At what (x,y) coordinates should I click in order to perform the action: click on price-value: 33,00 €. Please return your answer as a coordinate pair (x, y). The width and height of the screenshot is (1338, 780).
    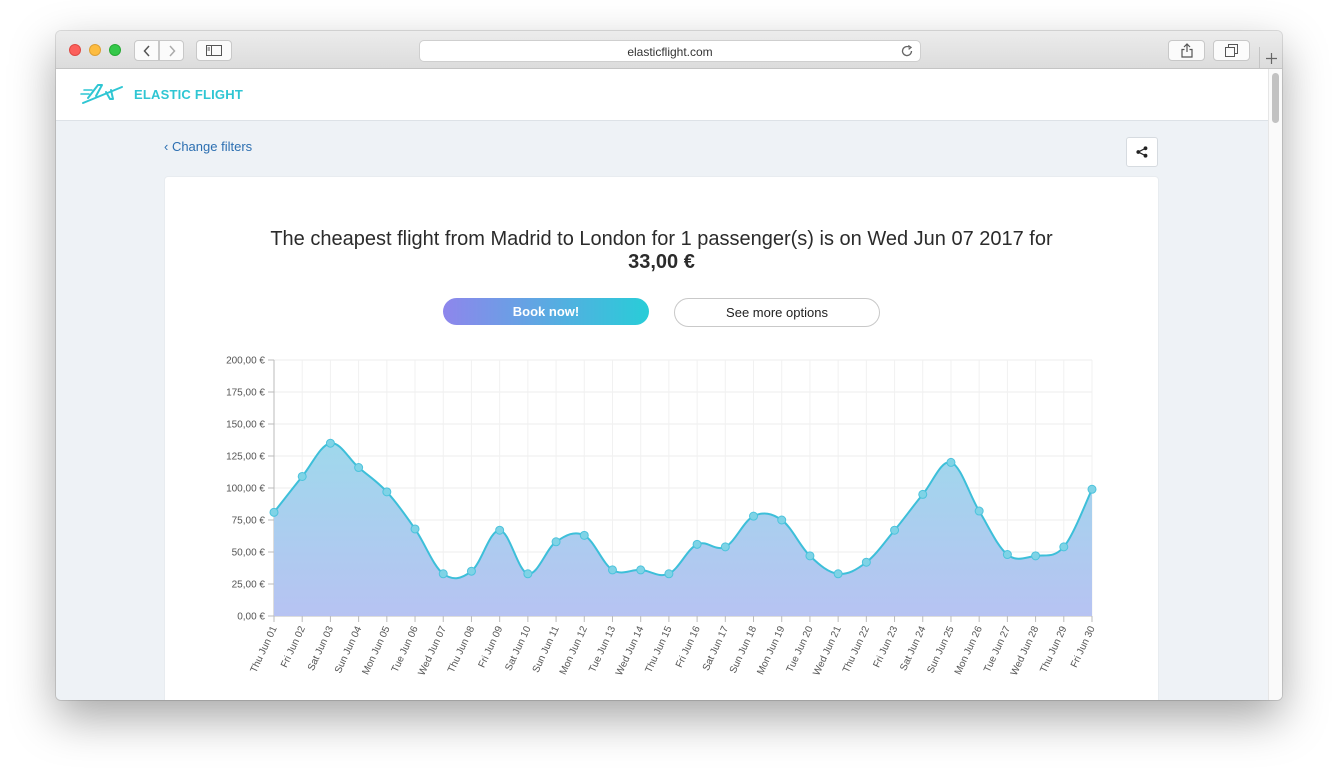
    Looking at the image, I should click on (661, 262).